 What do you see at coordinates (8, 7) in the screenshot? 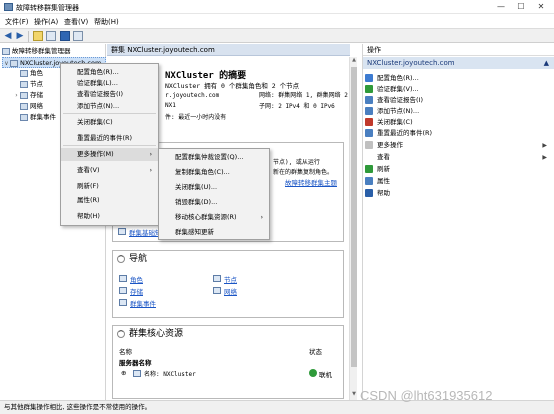
I see `app-icon` at bounding box center [8, 7].